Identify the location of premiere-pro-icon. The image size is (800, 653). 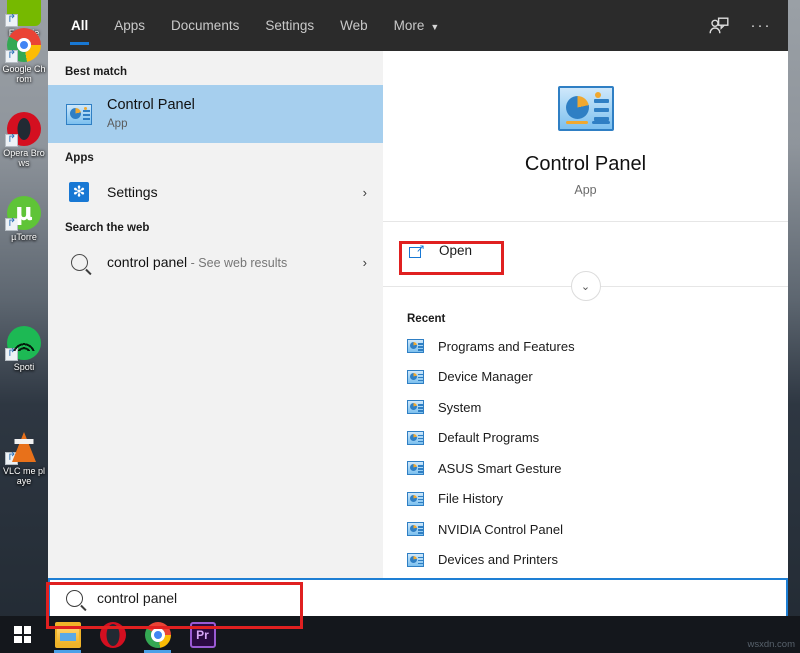
(202, 634).